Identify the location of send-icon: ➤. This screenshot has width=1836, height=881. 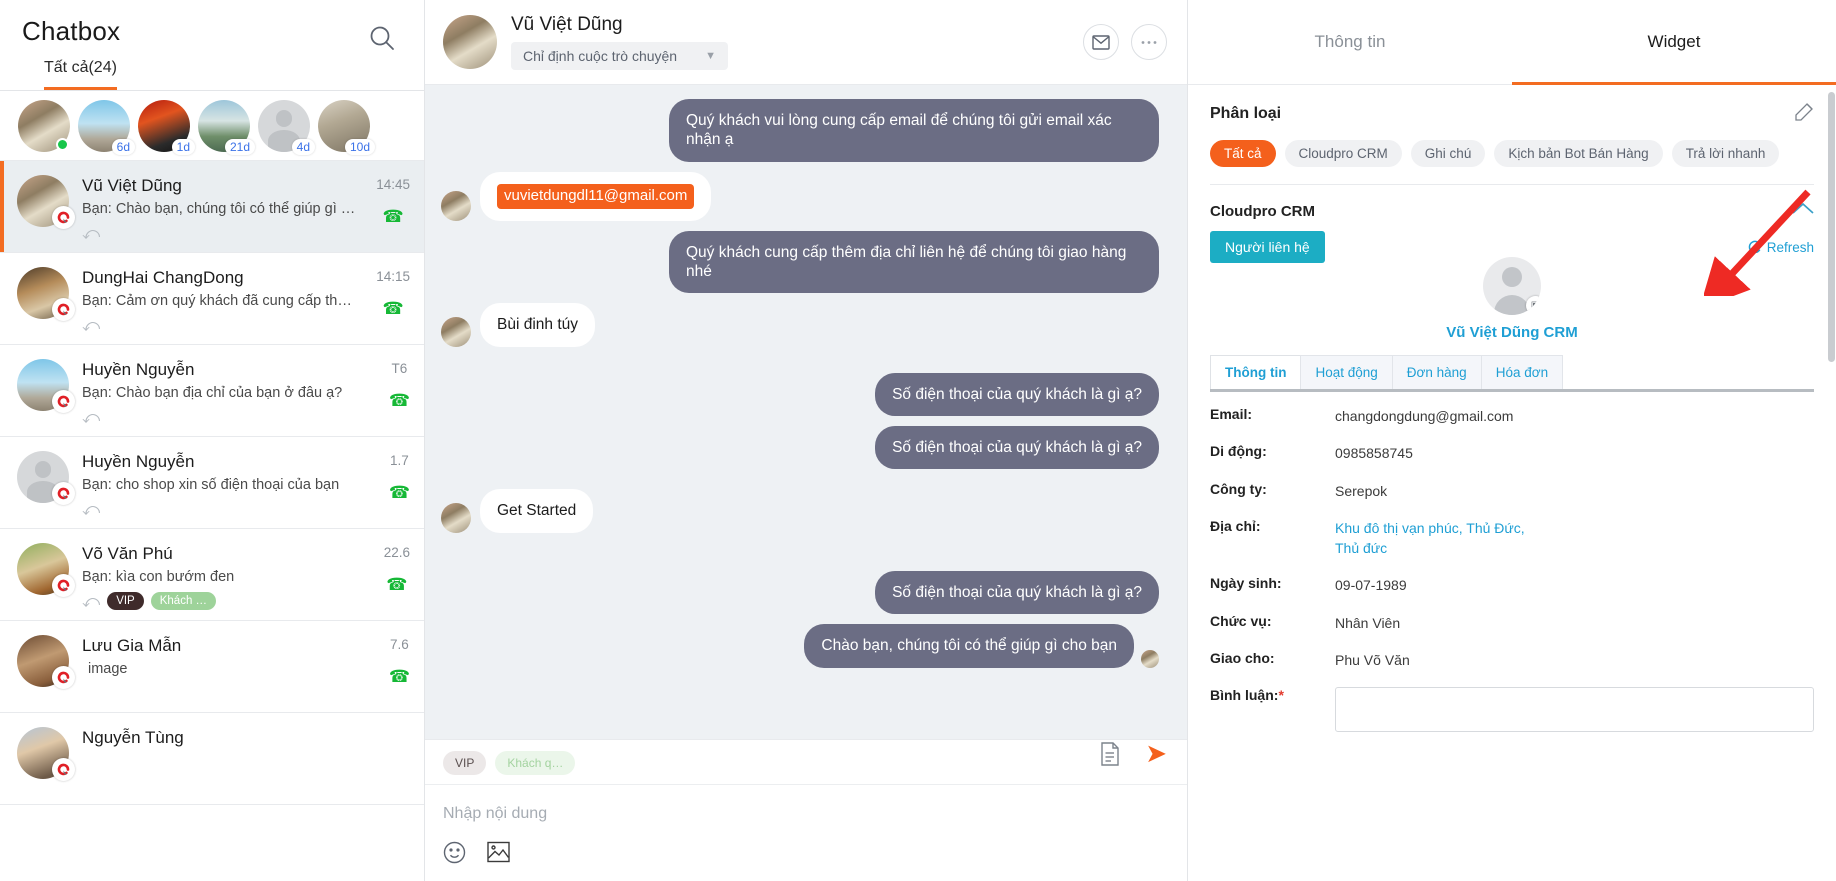
(1156, 753).